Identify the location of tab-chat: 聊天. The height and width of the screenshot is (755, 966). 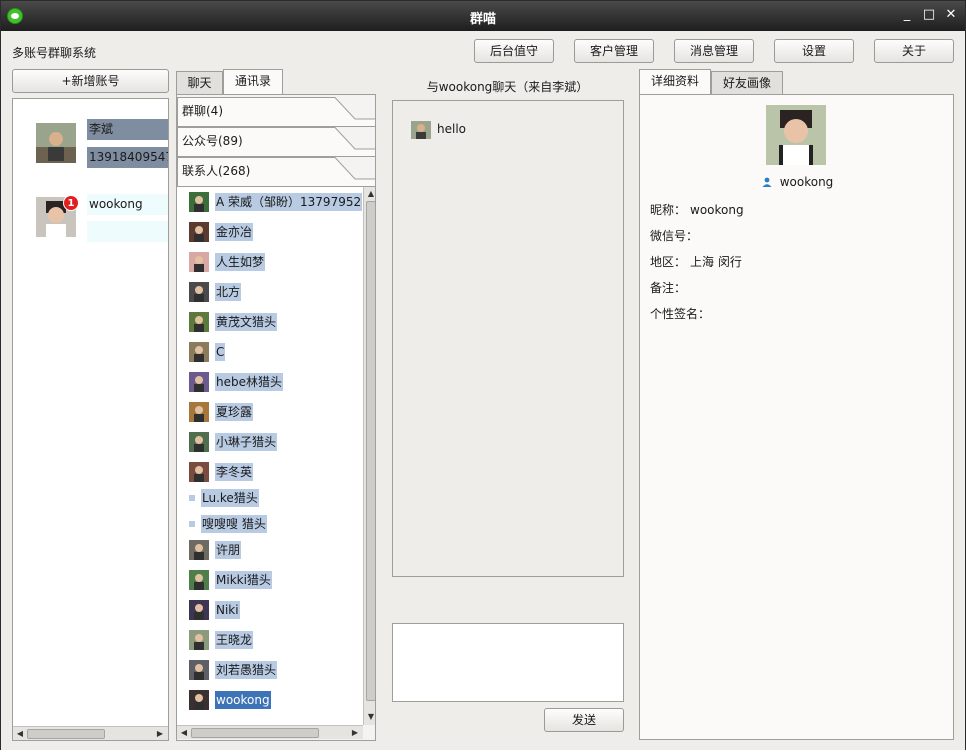
(199, 83).